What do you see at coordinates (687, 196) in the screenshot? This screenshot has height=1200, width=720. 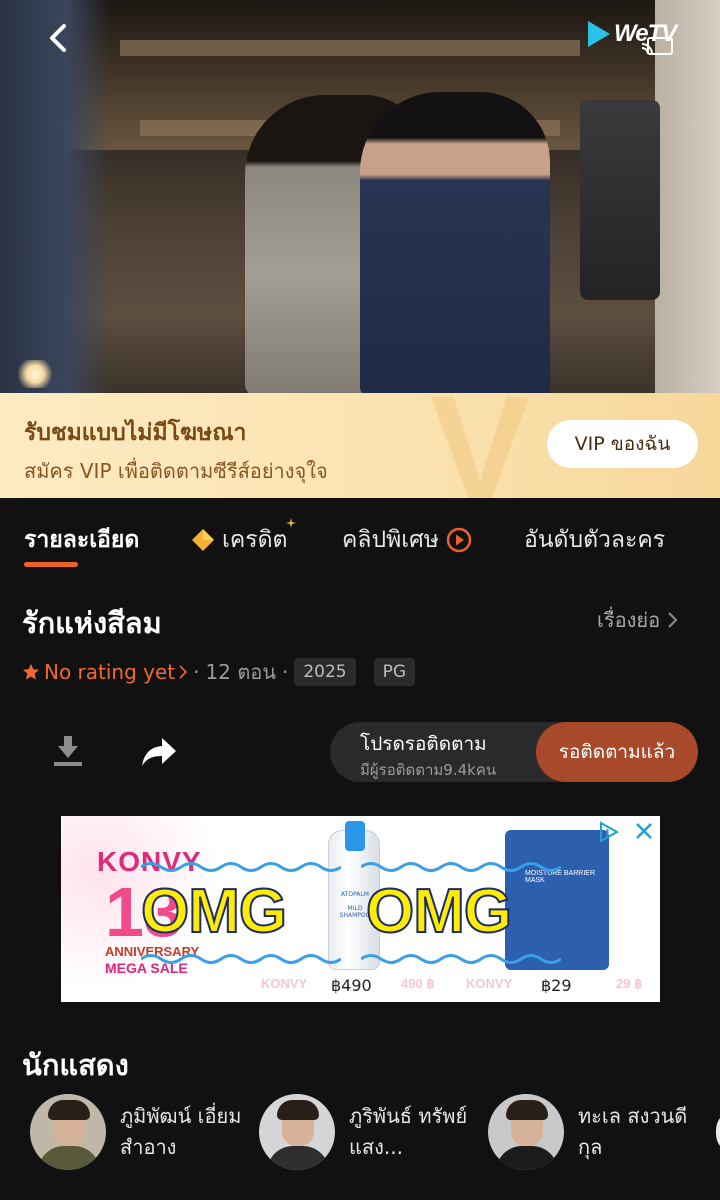 I see `scene-wall` at bounding box center [687, 196].